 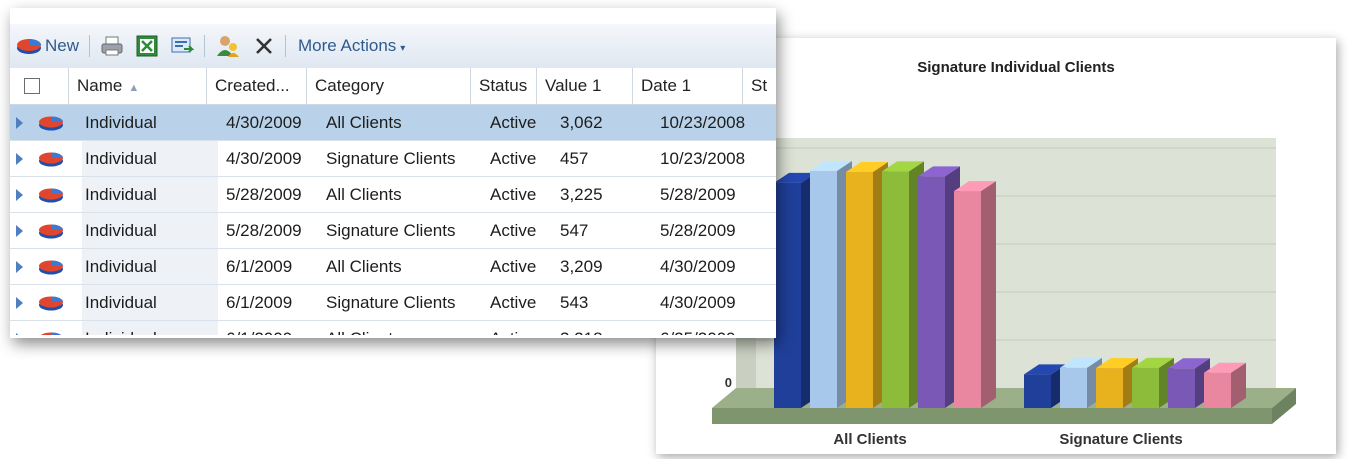 What do you see at coordinates (347, 45) in the screenshot?
I see `more-actions-label: More Actions` at bounding box center [347, 45].